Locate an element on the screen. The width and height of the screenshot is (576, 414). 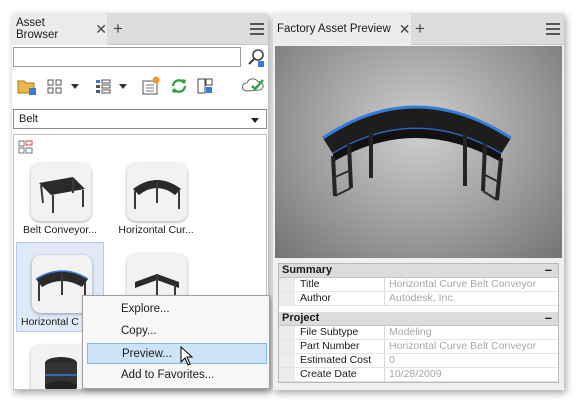
category-select: Belt is located at coordinates (140, 119).